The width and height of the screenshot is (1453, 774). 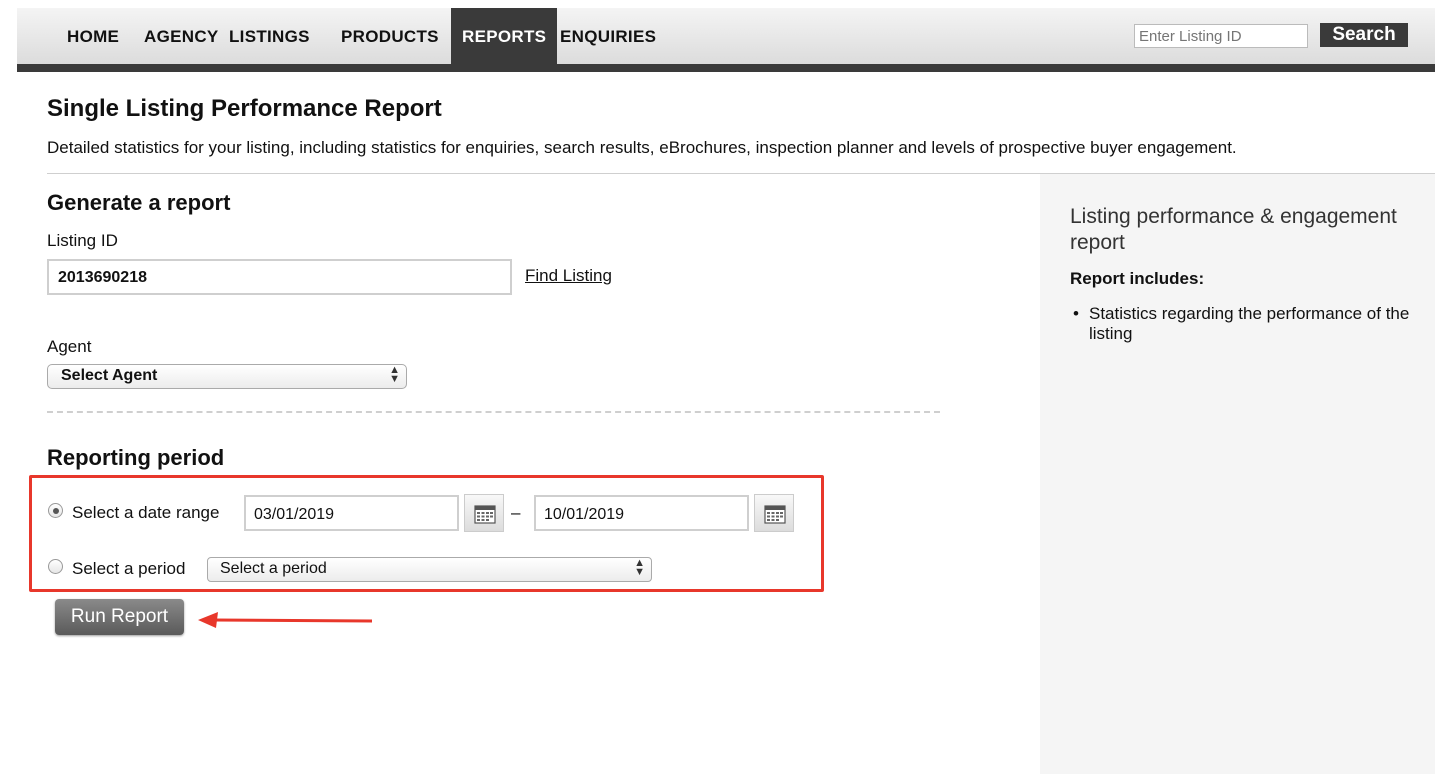 What do you see at coordinates (1137, 278) in the screenshot?
I see `sidebar-subtitle: Report includes:` at bounding box center [1137, 278].